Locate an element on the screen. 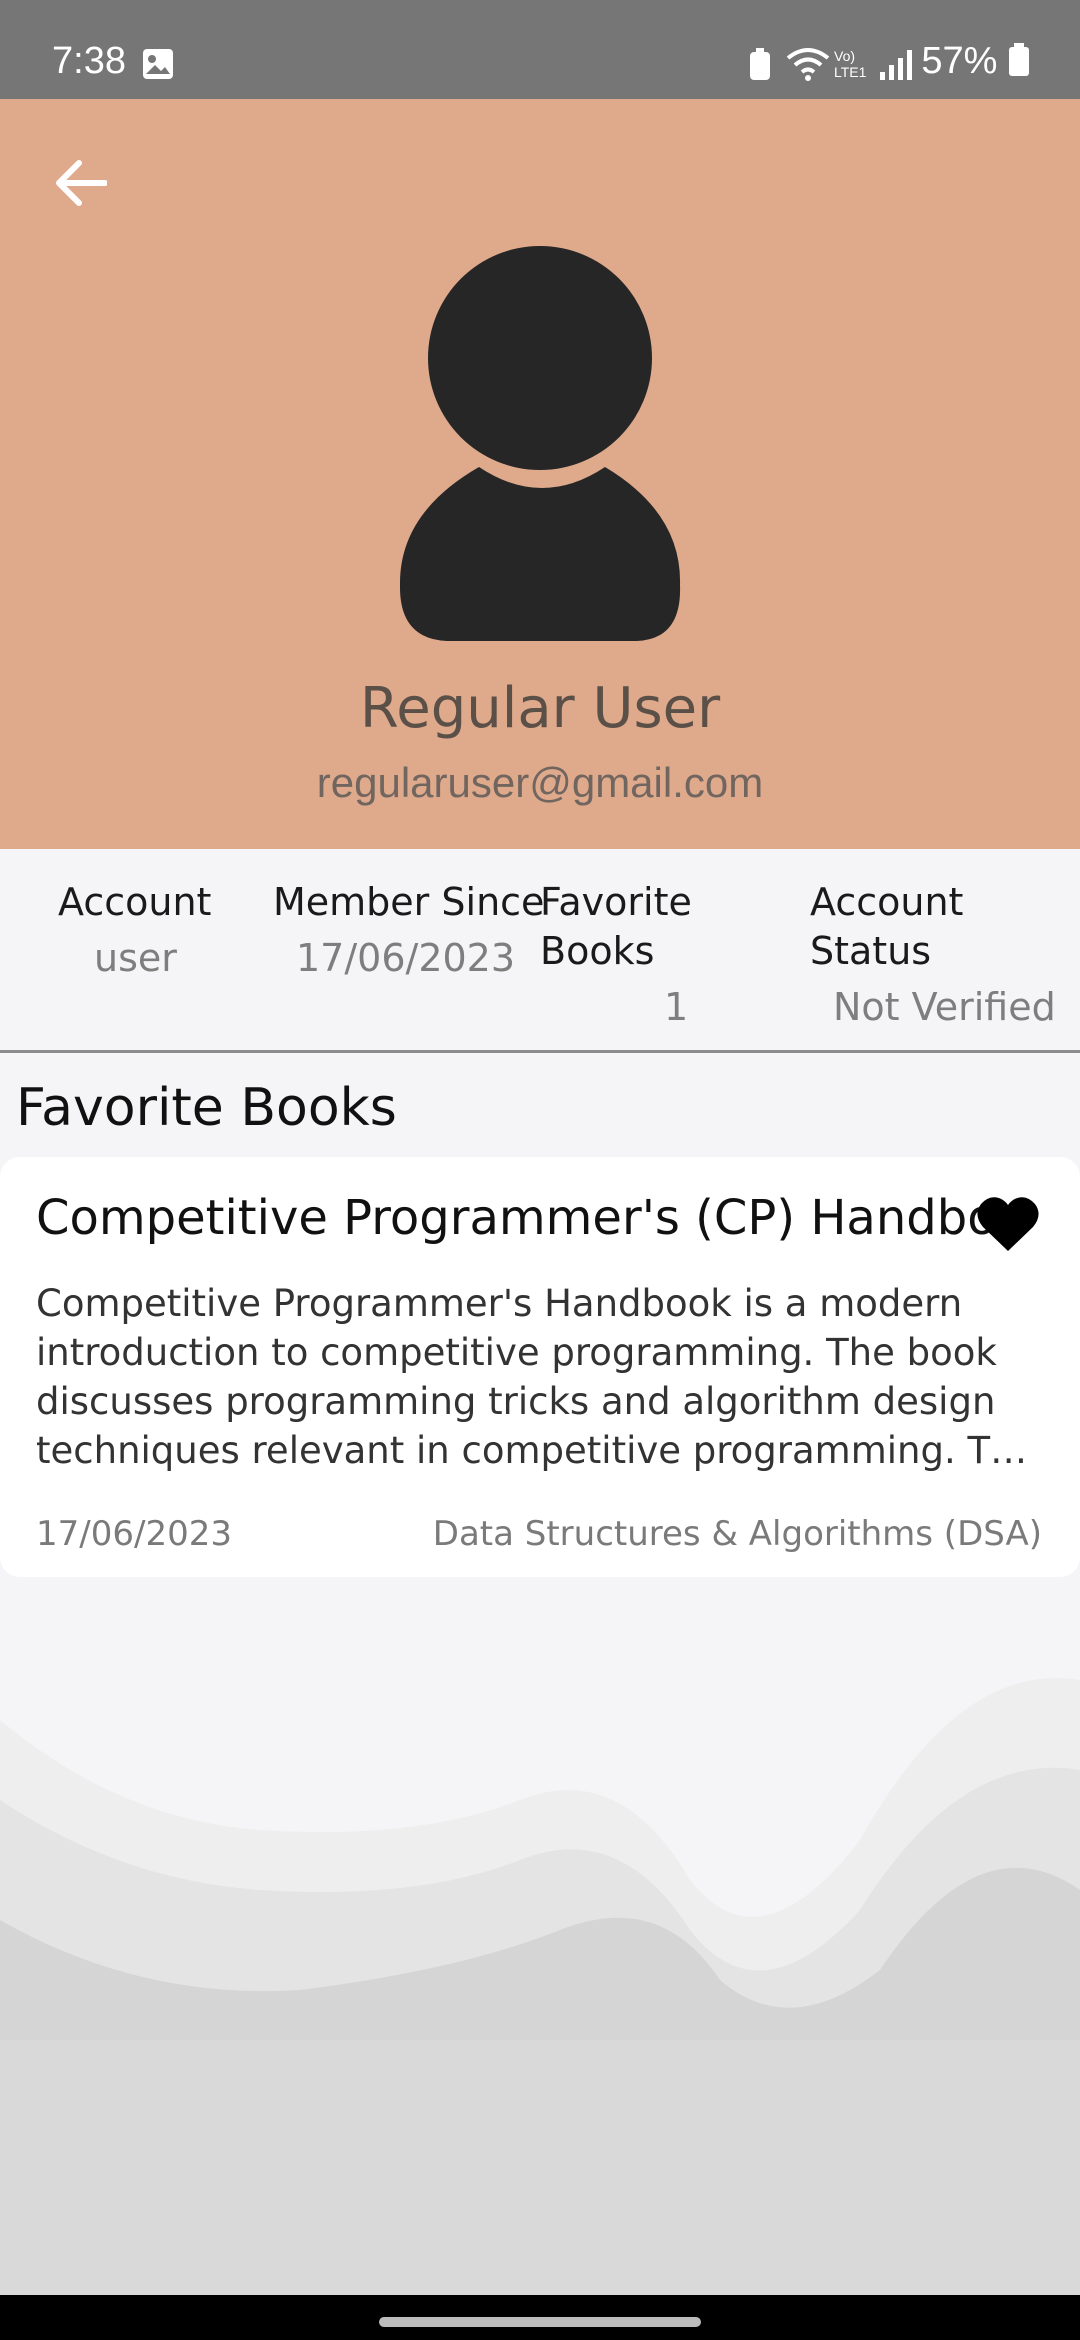 The height and width of the screenshot is (2340, 1080). network-type-label: Vo) LTE1 is located at coordinates (850, 64).